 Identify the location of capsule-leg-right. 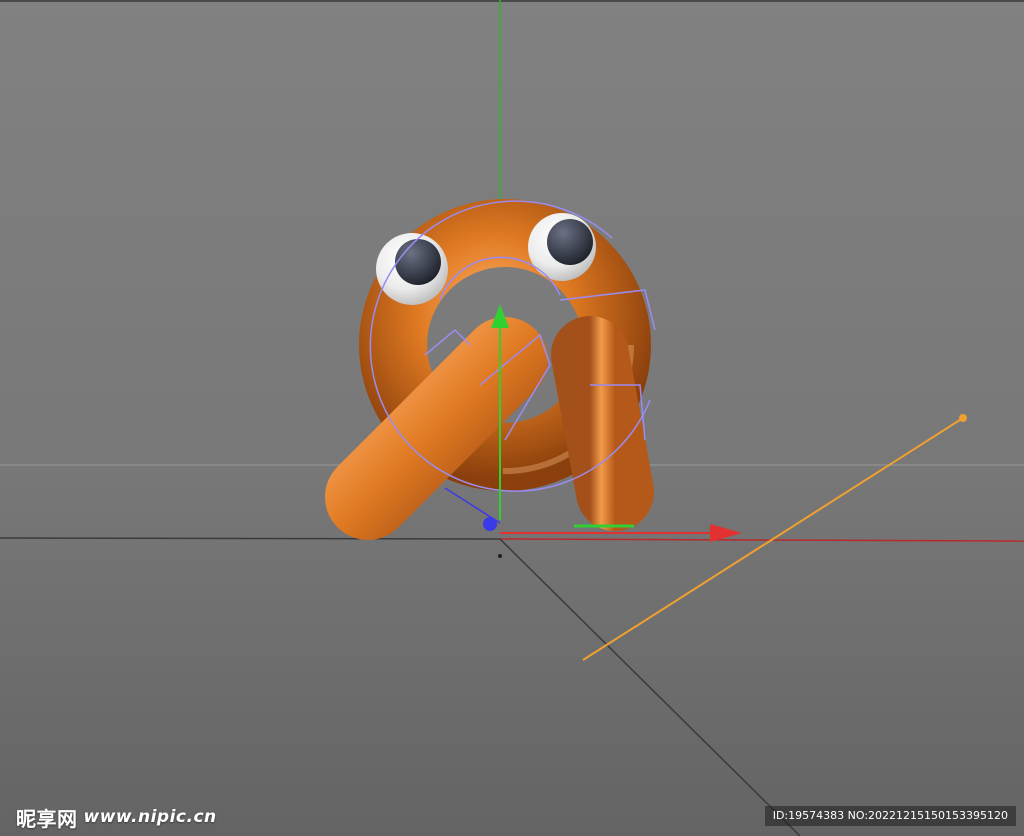
(602, 423).